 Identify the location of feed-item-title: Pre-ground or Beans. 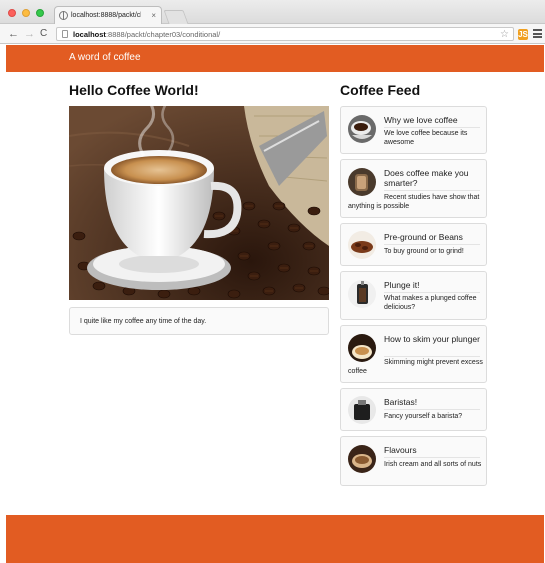
(433, 237).